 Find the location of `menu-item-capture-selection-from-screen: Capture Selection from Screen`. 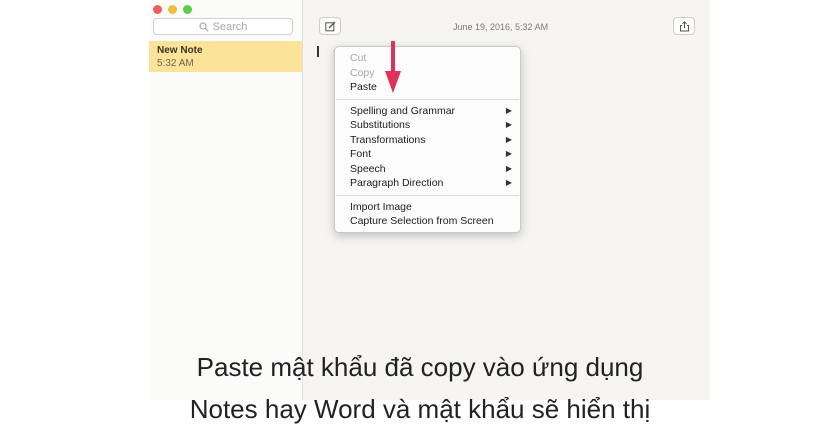

menu-item-capture-selection-from-screen: Capture Selection from Screen is located at coordinates (431, 221).